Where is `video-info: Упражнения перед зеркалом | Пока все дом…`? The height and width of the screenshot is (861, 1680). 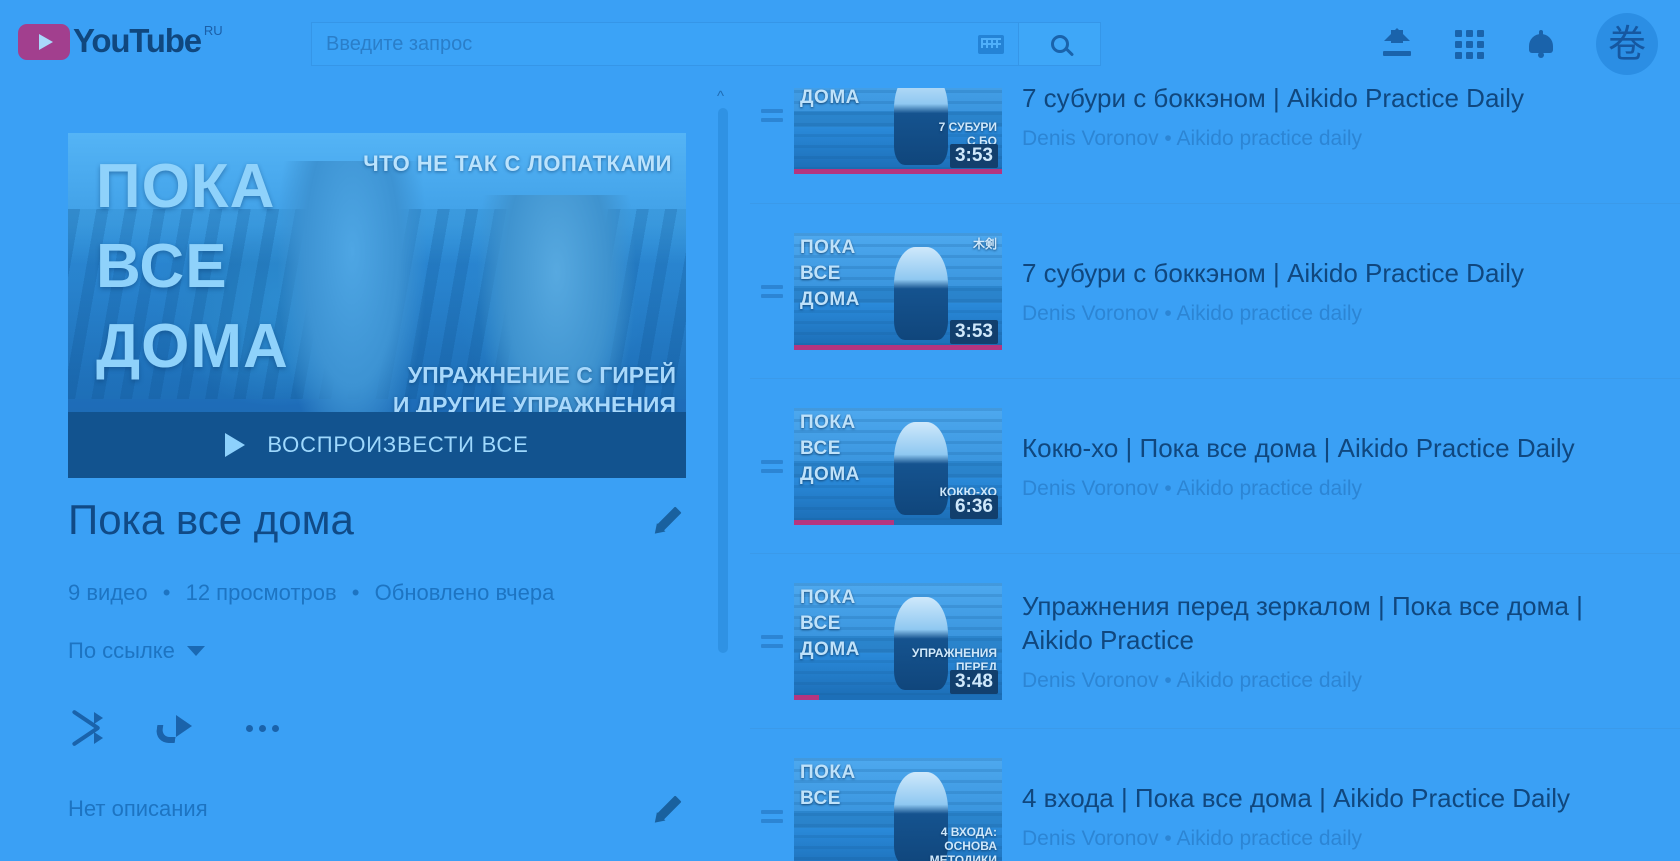
video-info: Упражнения перед зеркалом | Пока все дом… is located at coordinates (1341, 641).